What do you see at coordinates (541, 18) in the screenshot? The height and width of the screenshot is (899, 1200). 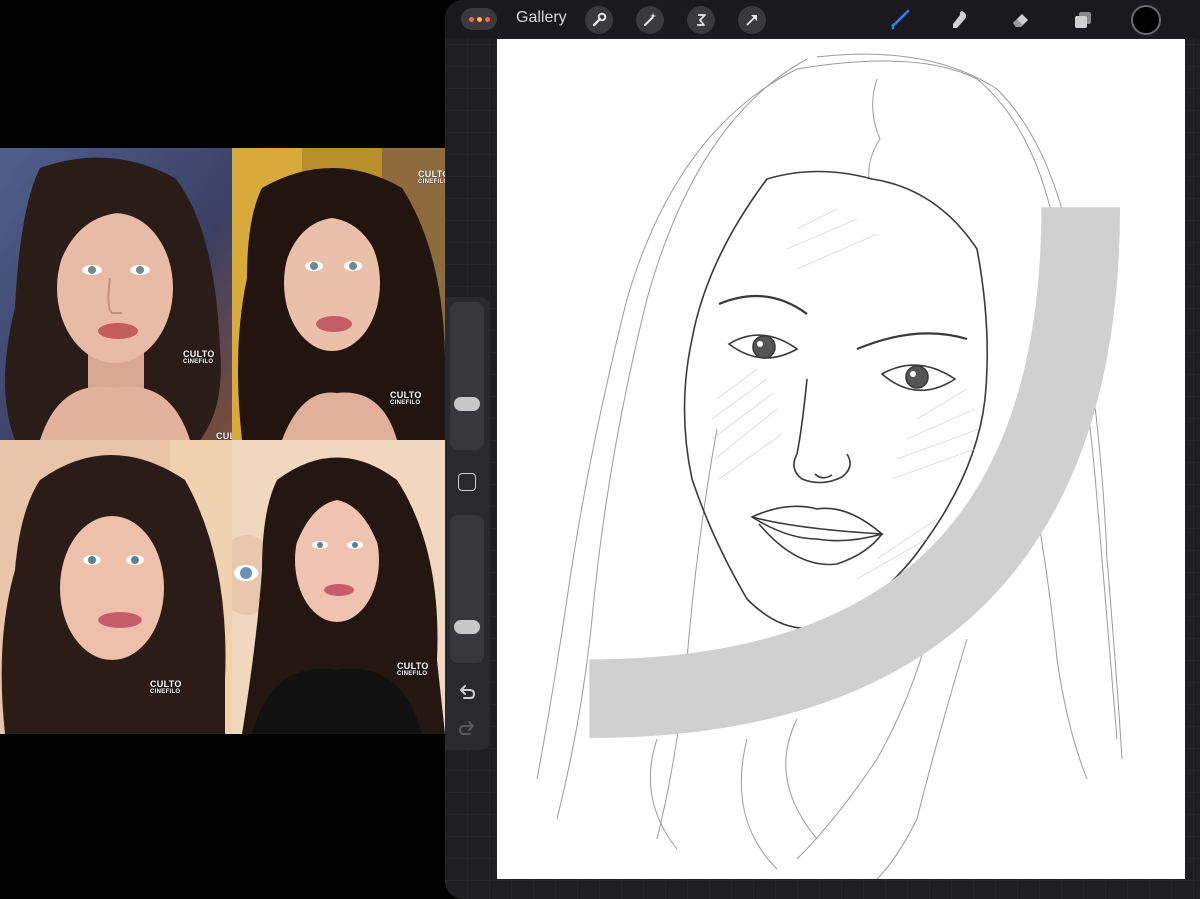 I see `gallery-button: Gallery` at bounding box center [541, 18].